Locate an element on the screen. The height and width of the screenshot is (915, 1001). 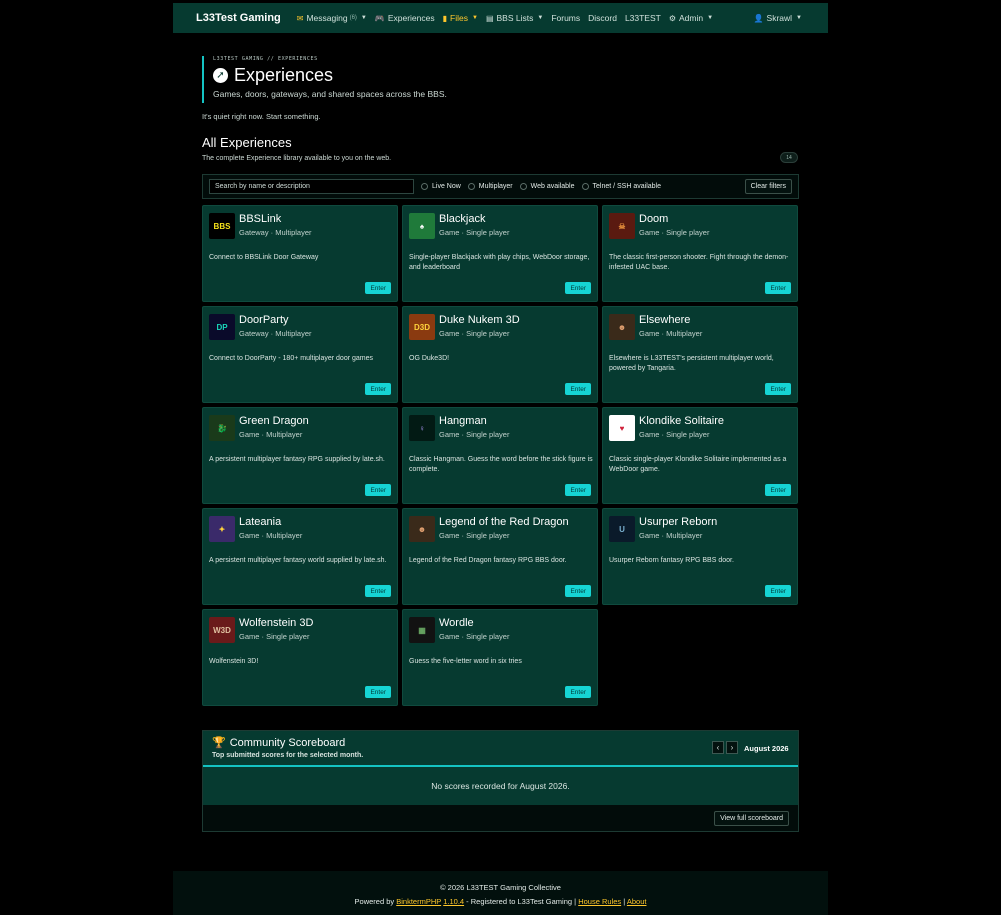
nav-messaging: ✉ Messaging (6) ▼ is located at coordinates (332, 18).